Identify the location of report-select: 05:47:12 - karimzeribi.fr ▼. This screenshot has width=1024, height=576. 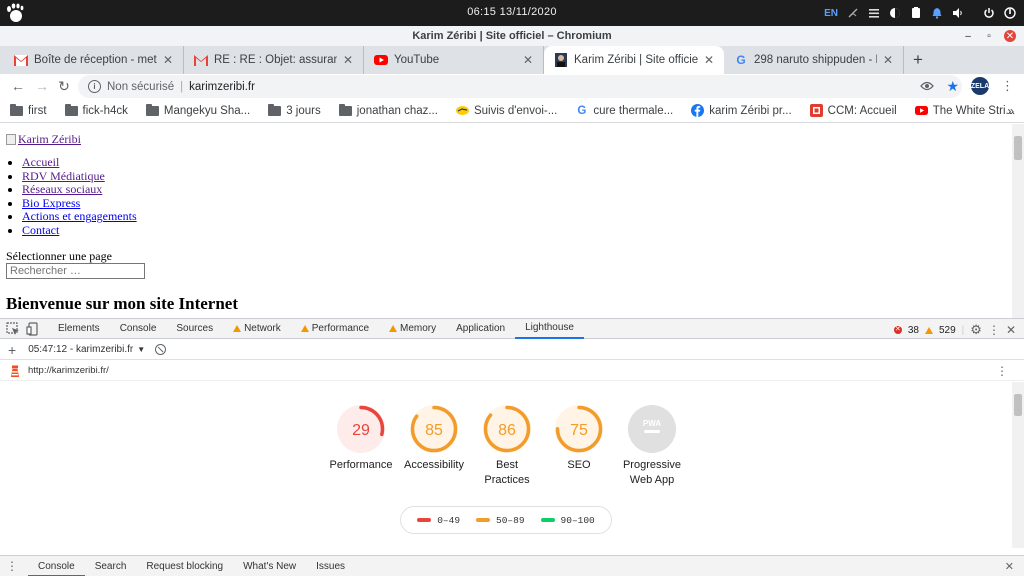
(86, 349).